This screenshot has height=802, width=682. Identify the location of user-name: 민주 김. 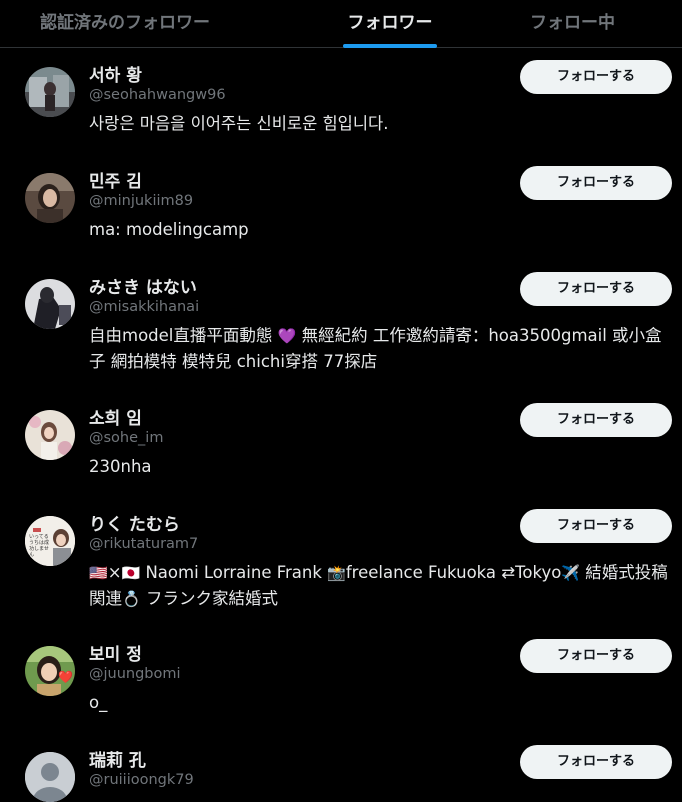
(115, 182).